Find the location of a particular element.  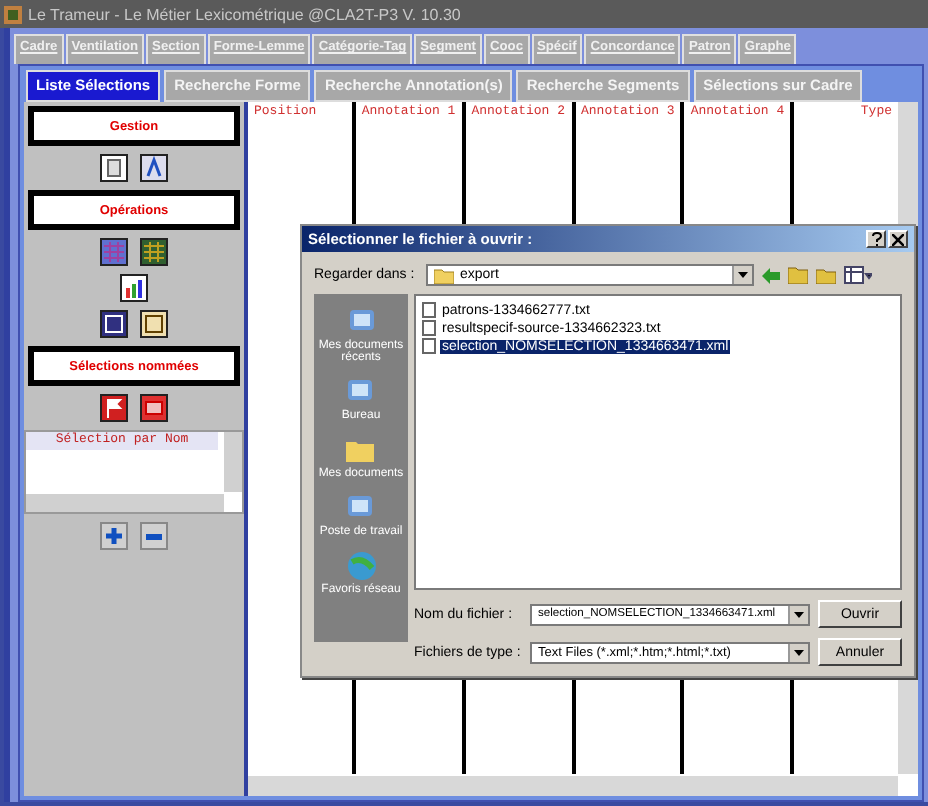

window-title: Le Trameur - Le Métier Lexicométrique @CLA2T-P3 V. 10.30 is located at coordinates (244, 14).